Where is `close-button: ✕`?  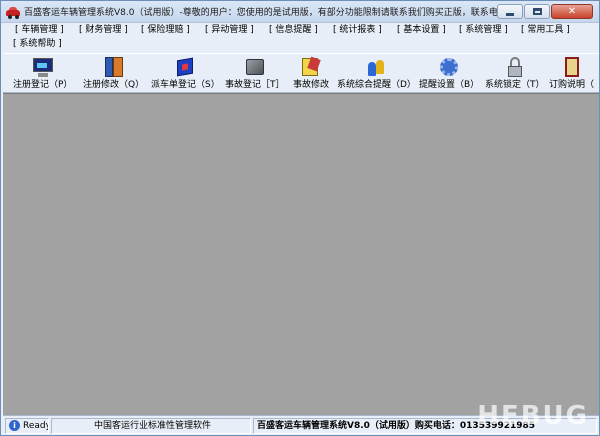 close-button: ✕ is located at coordinates (572, 11).